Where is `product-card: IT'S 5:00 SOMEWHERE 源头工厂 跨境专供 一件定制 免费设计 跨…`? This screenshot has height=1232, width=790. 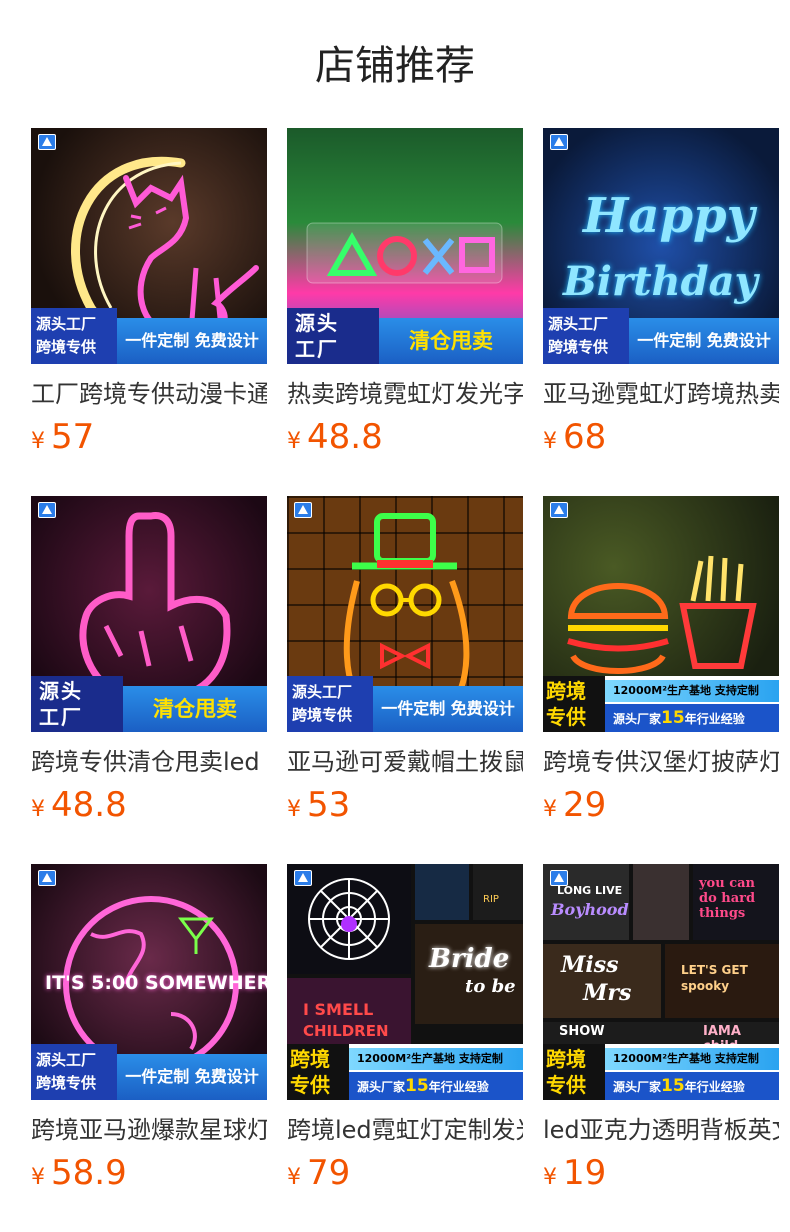 product-card: IT'S 5:00 SOMEWHERE 源头工厂 跨境专供 一件定制 免费设计 跨… is located at coordinates (149, 1028).